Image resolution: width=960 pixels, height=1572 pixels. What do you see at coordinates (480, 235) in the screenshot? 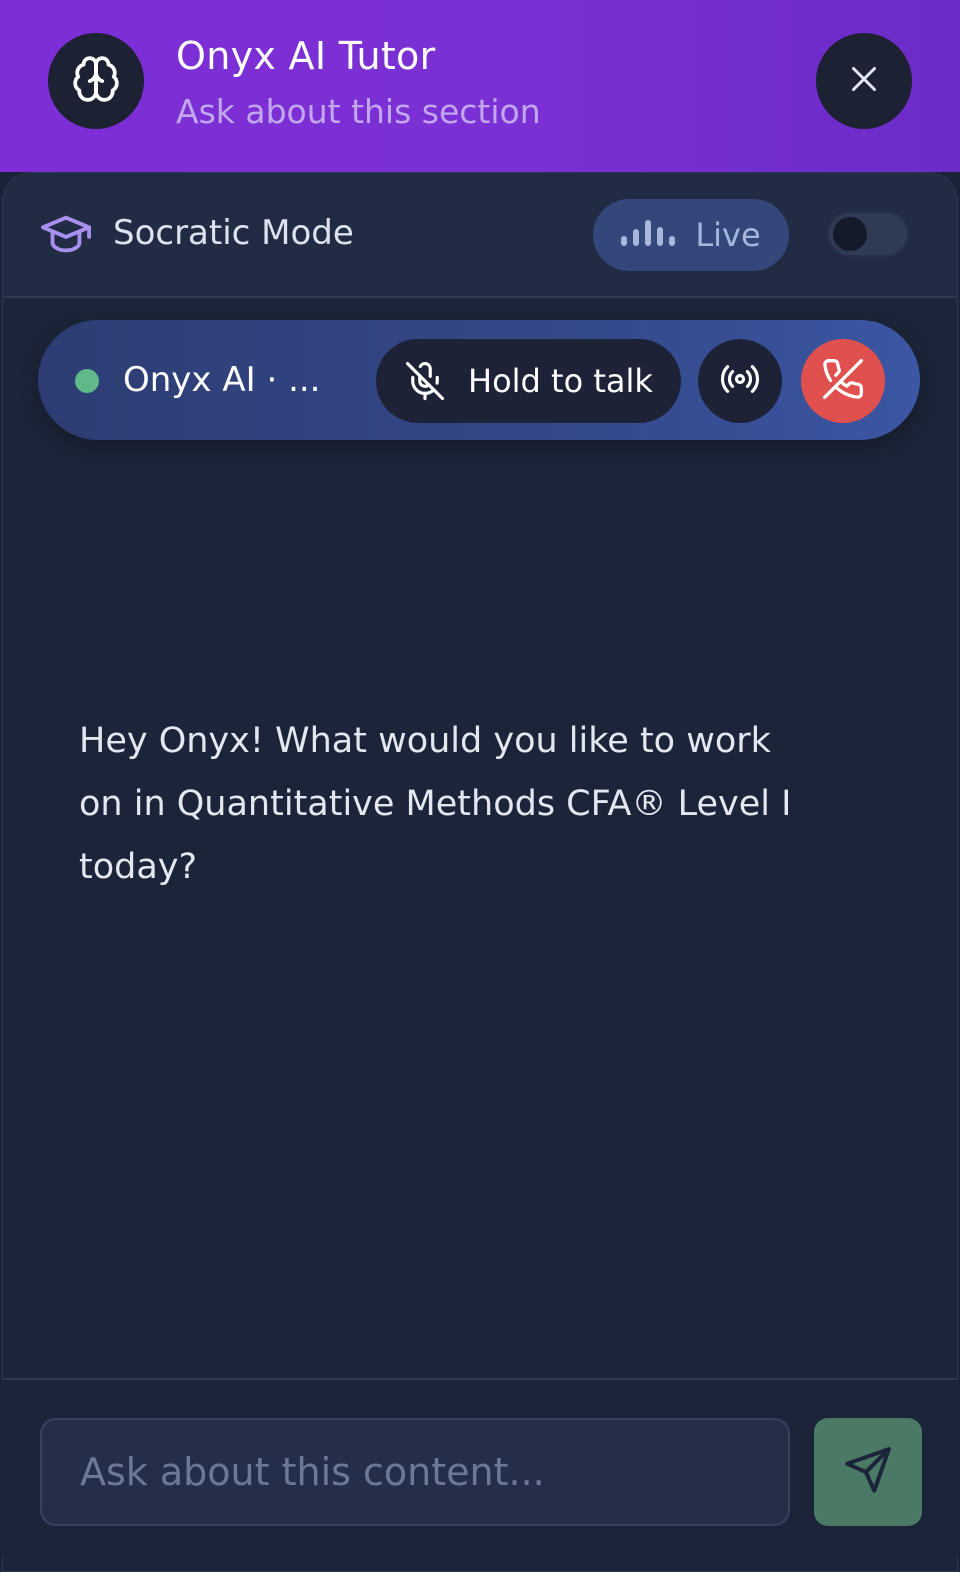
I see `mode-bar: Socratic Mode Live` at bounding box center [480, 235].